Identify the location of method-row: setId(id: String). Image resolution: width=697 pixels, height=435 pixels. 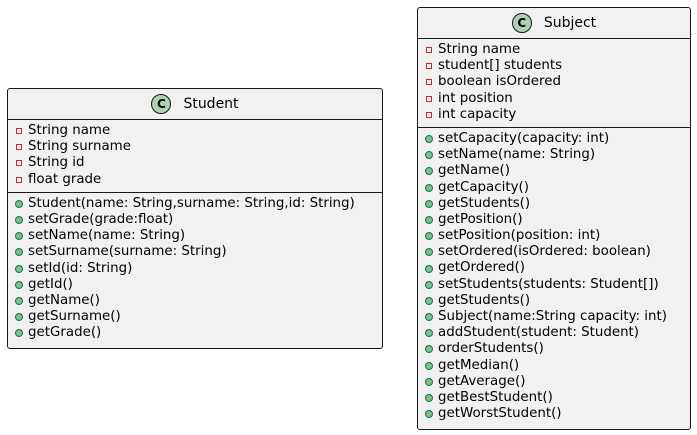
(195, 269).